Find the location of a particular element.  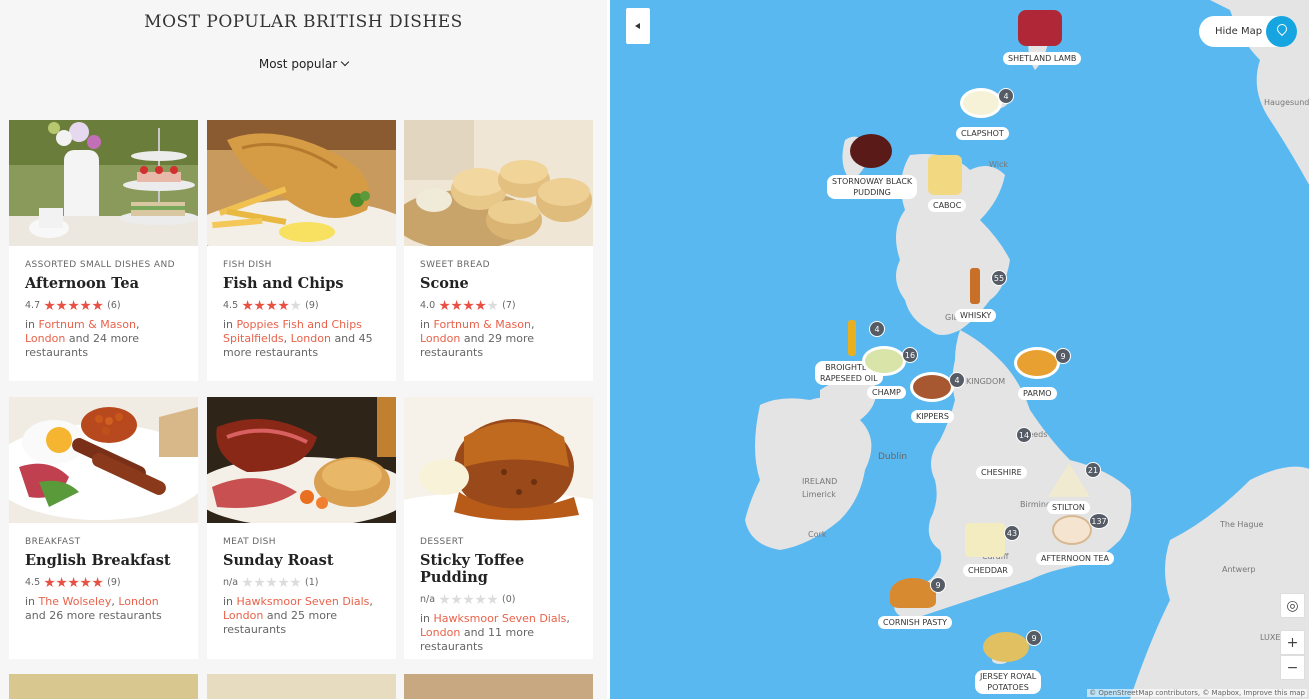

cheddar-marker is located at coordinates (985, 540).